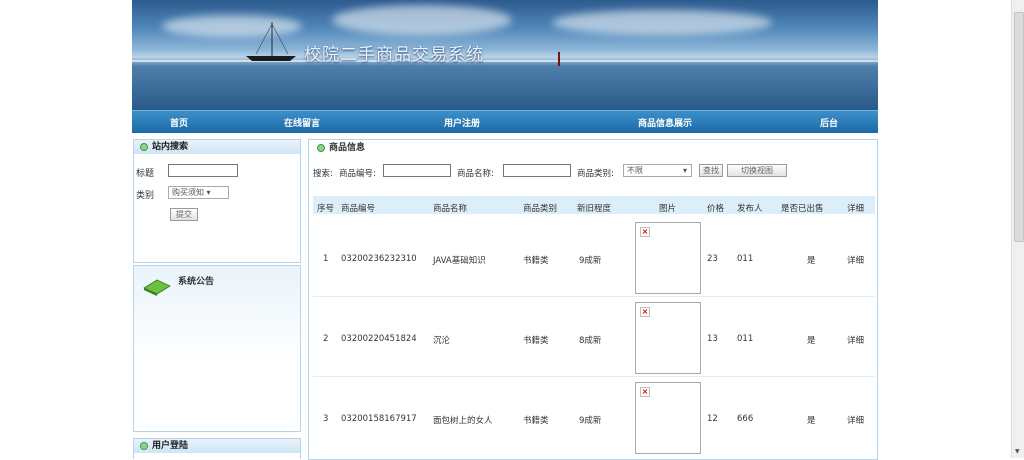 This screenshot has height=460, width=1024. Describe the element at coordinates (802, 209) in the screenshot. I see `col-sold: 是否已出售` at that location.